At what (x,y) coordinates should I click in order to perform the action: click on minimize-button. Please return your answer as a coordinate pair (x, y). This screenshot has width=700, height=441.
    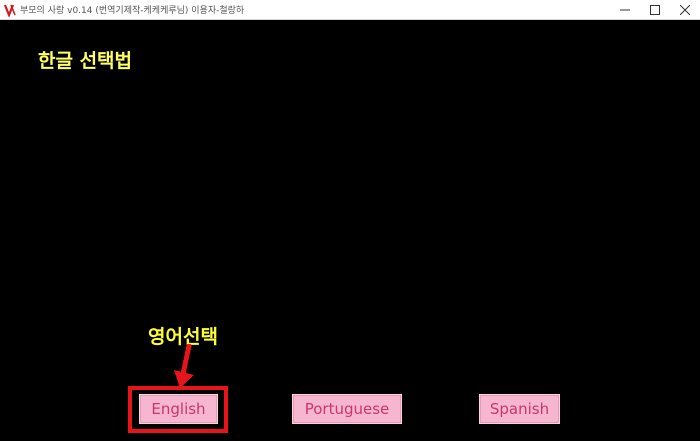
    Looking at the image, I should click on (625, 9).